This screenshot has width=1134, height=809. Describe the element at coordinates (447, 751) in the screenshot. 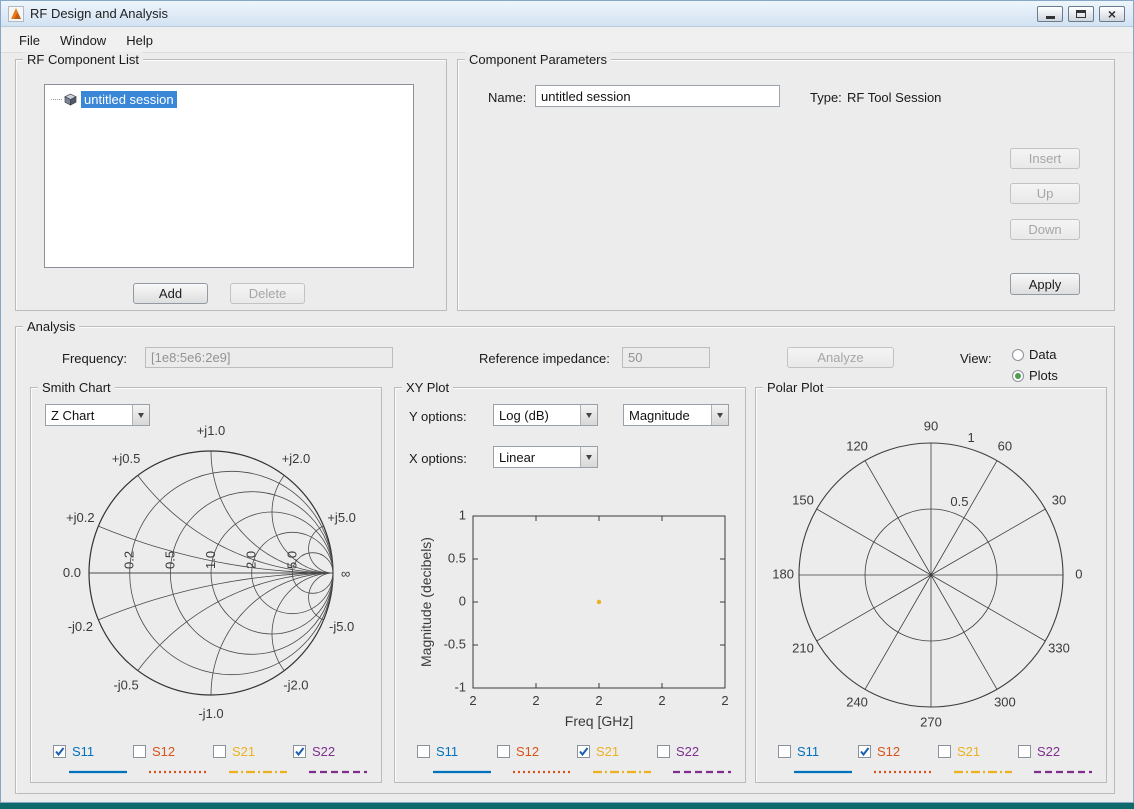

I see `series-label: S11` at that location.